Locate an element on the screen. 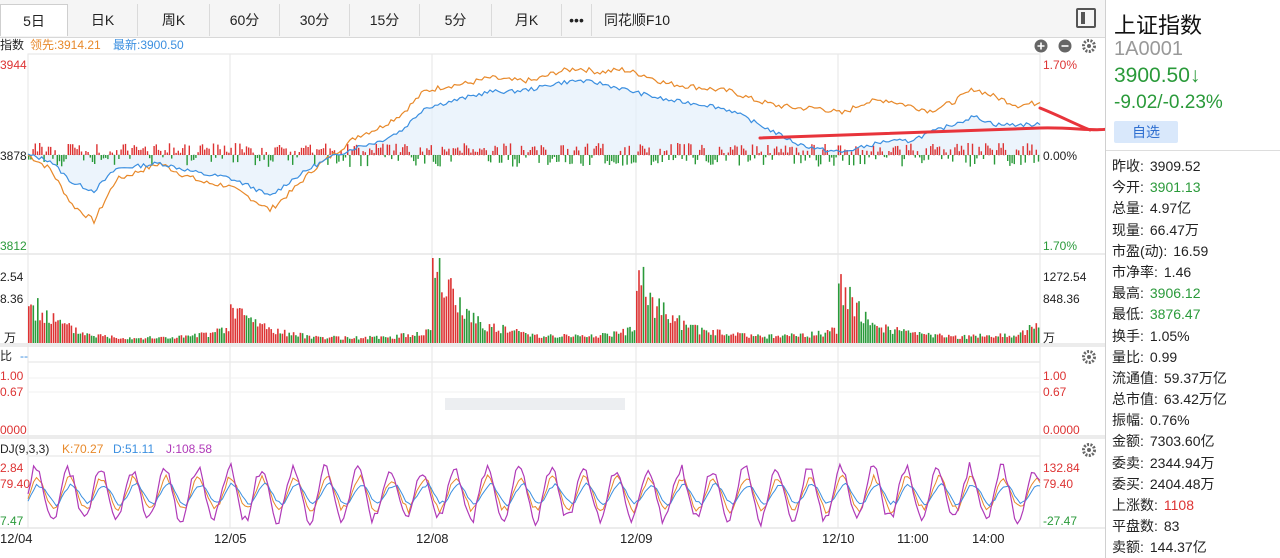  zoom-in-icon is located at coordinates (1041, 46).